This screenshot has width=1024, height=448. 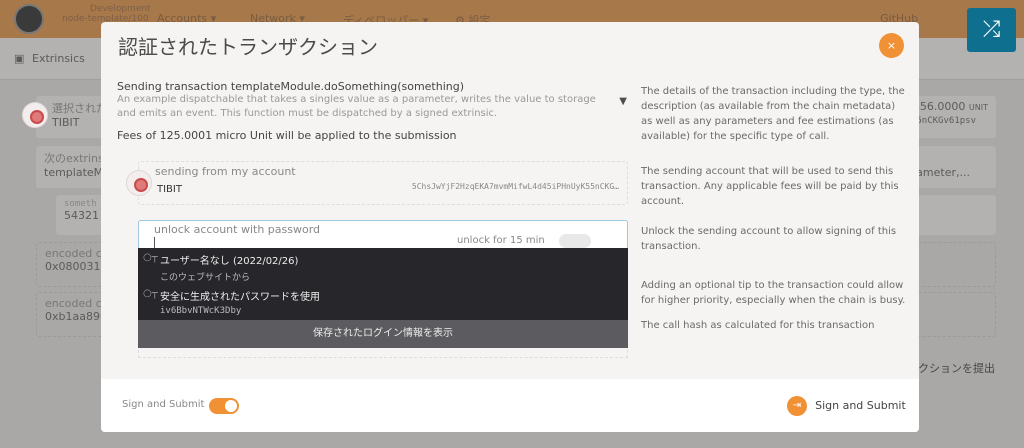 What do you see at coordinates (35, 115) in the screenshot?
I see `account-identicon` at bounding box center [35, 115].